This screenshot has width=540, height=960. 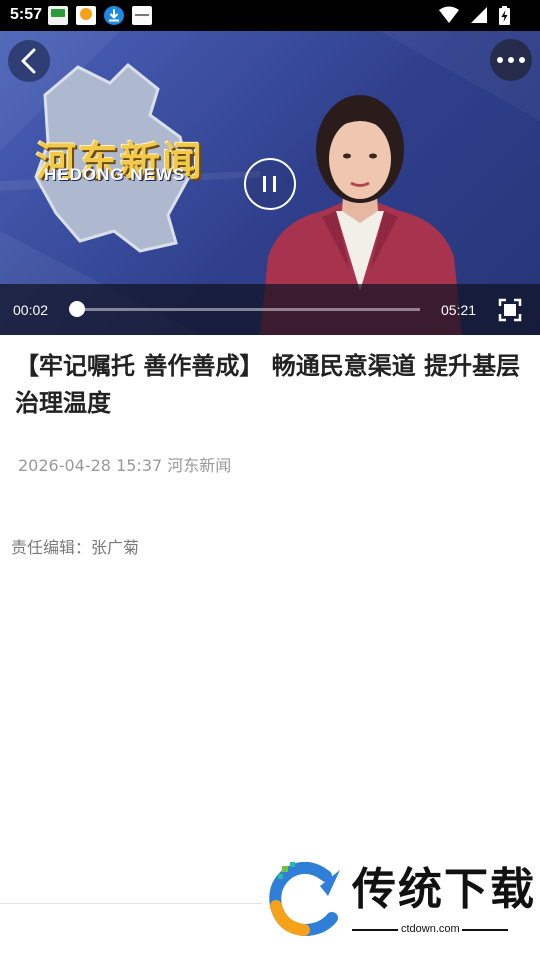 I want to click on news-logo-english: HEDONG NEWS, so click(x=115, y=174).